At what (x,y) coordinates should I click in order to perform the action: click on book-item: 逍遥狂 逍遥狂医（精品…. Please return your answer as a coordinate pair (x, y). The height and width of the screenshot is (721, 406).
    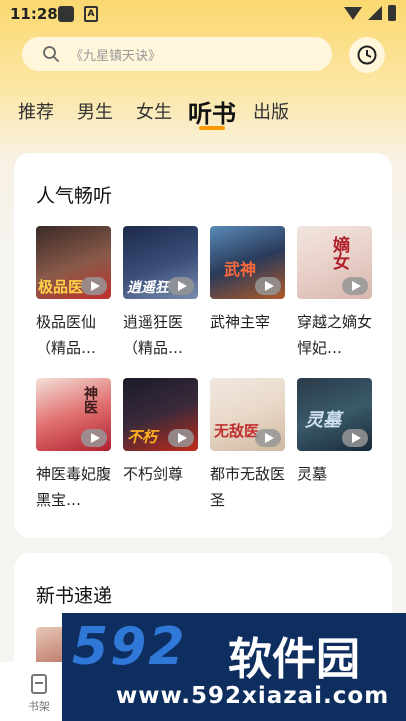
    Looking at the image, I should click on (160, 293).